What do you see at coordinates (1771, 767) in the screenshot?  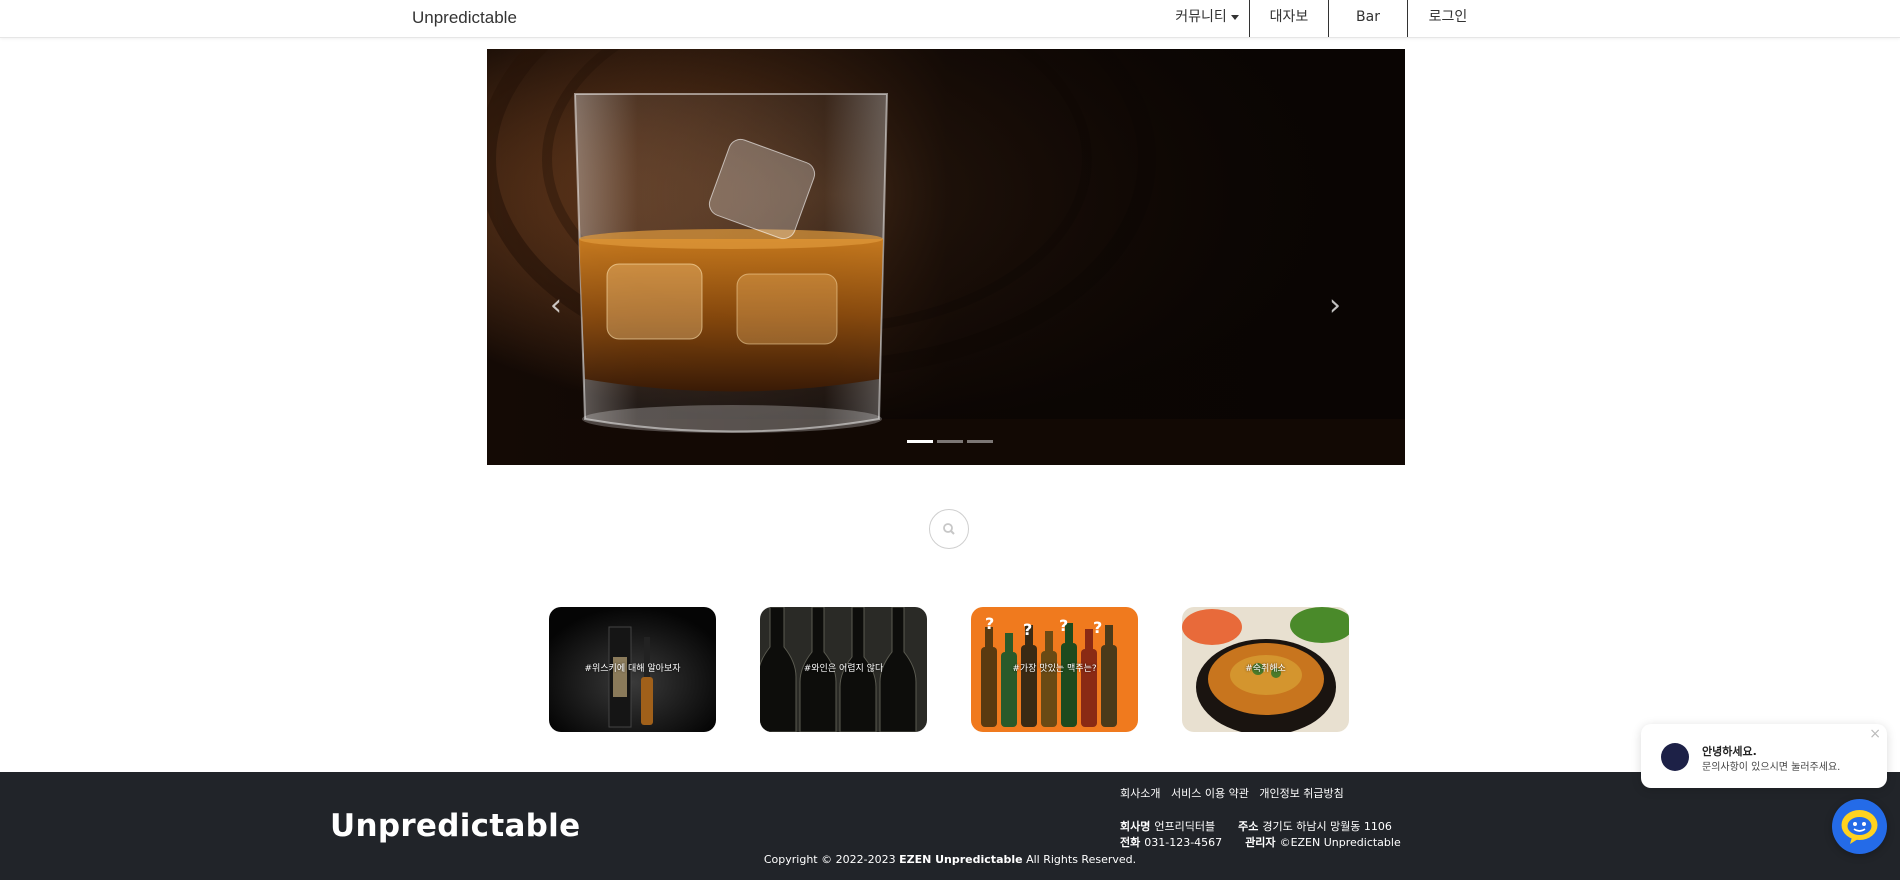 I see `chat-message: 문의사항이 있으시면 눌러주세요.` at bounding box center [1771, 767].